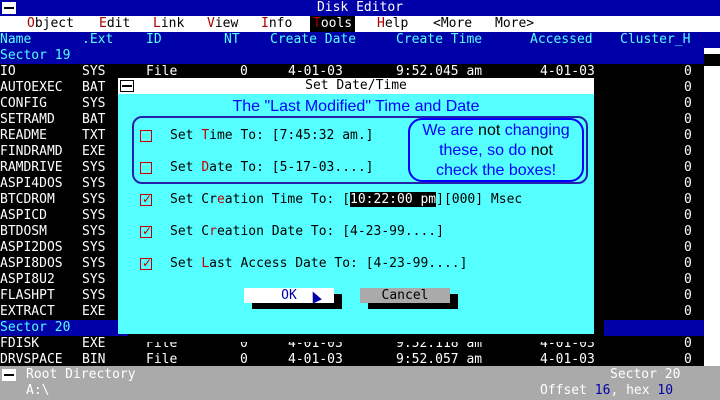 The image size is (720, 400). What do you see at coordinates (27, 119) in the screenshot?
I see `cell-name: SETRAMD` at bounding box center [27, 119].